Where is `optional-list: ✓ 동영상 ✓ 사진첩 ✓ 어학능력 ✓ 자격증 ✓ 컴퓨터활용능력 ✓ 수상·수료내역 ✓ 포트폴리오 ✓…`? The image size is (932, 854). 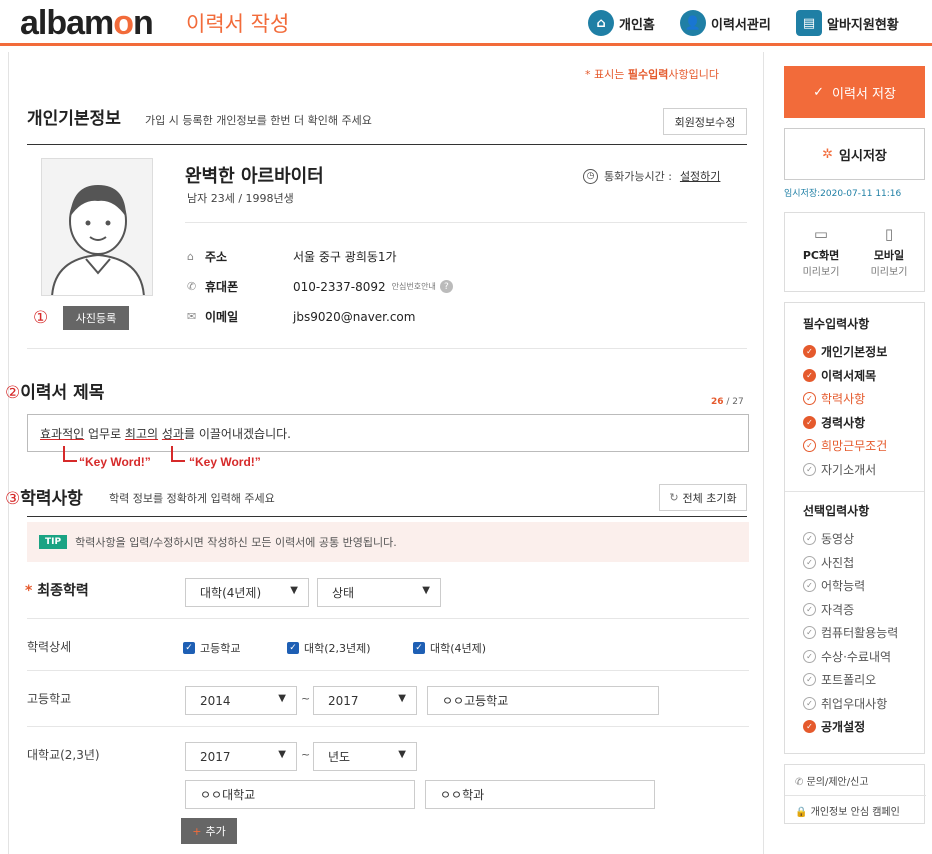 optional-list: ✓ 동영상 ✓ 사진첩 ✓ 어학능력 ✓ 자격증 ✓ 컴퓨터활용능력 ✓ 수상·수료내역 ✓ 포트폴리오 ✓… is located at coordinates (863, 633).